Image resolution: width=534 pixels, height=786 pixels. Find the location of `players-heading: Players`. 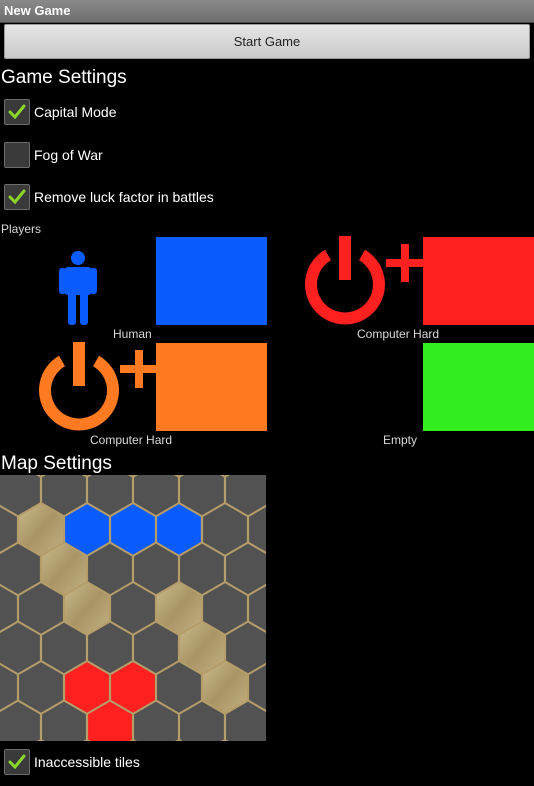

players-heading: Players is located at coordinates (21, 229).